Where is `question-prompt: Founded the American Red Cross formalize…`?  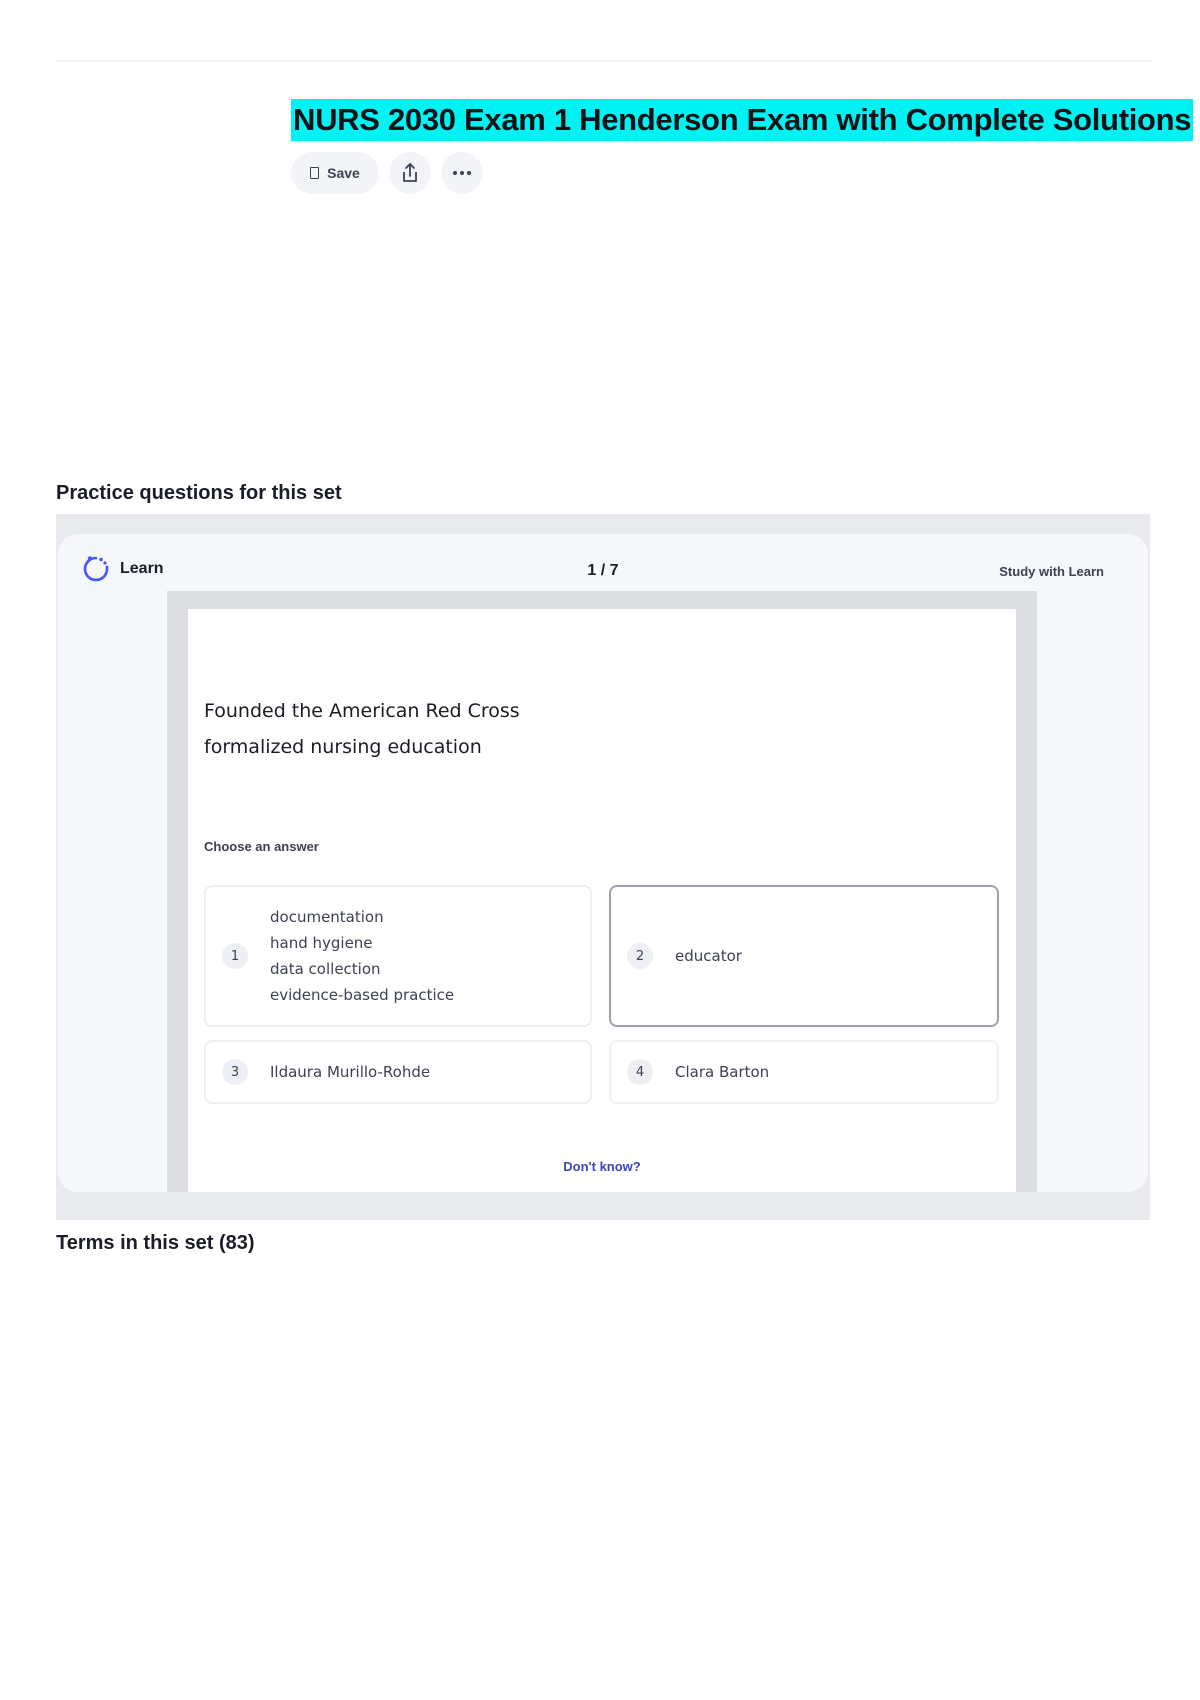
question-prompt: Founded the American Red Cross formalize… is located at coordinates (362, 729).